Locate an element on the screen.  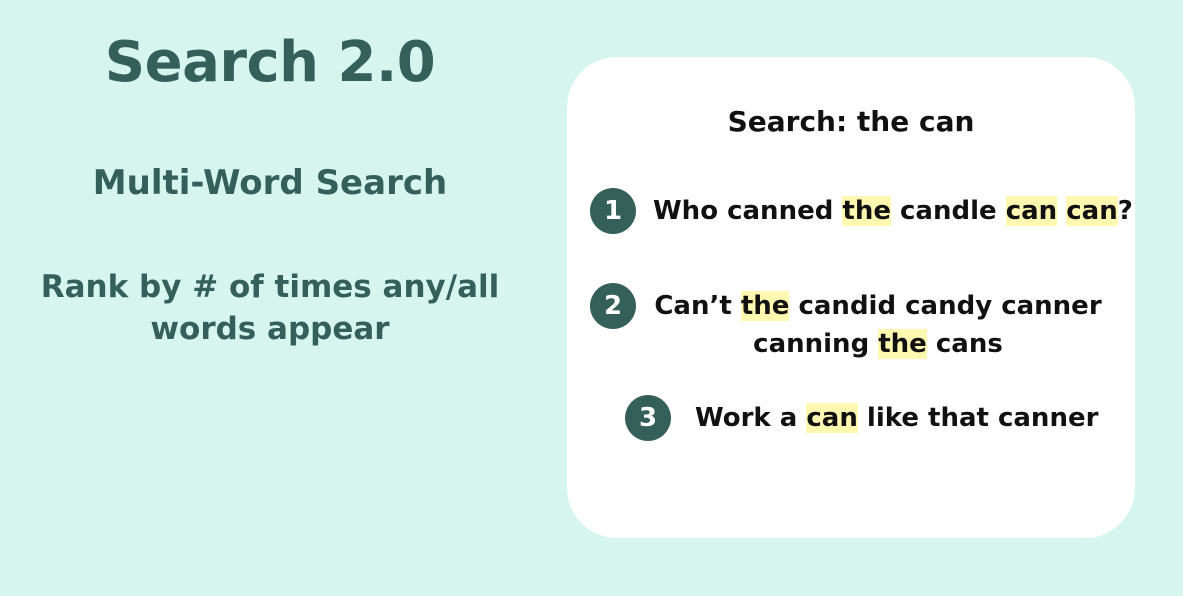
rank-badge: 2 is located at coordinates (613, 306).